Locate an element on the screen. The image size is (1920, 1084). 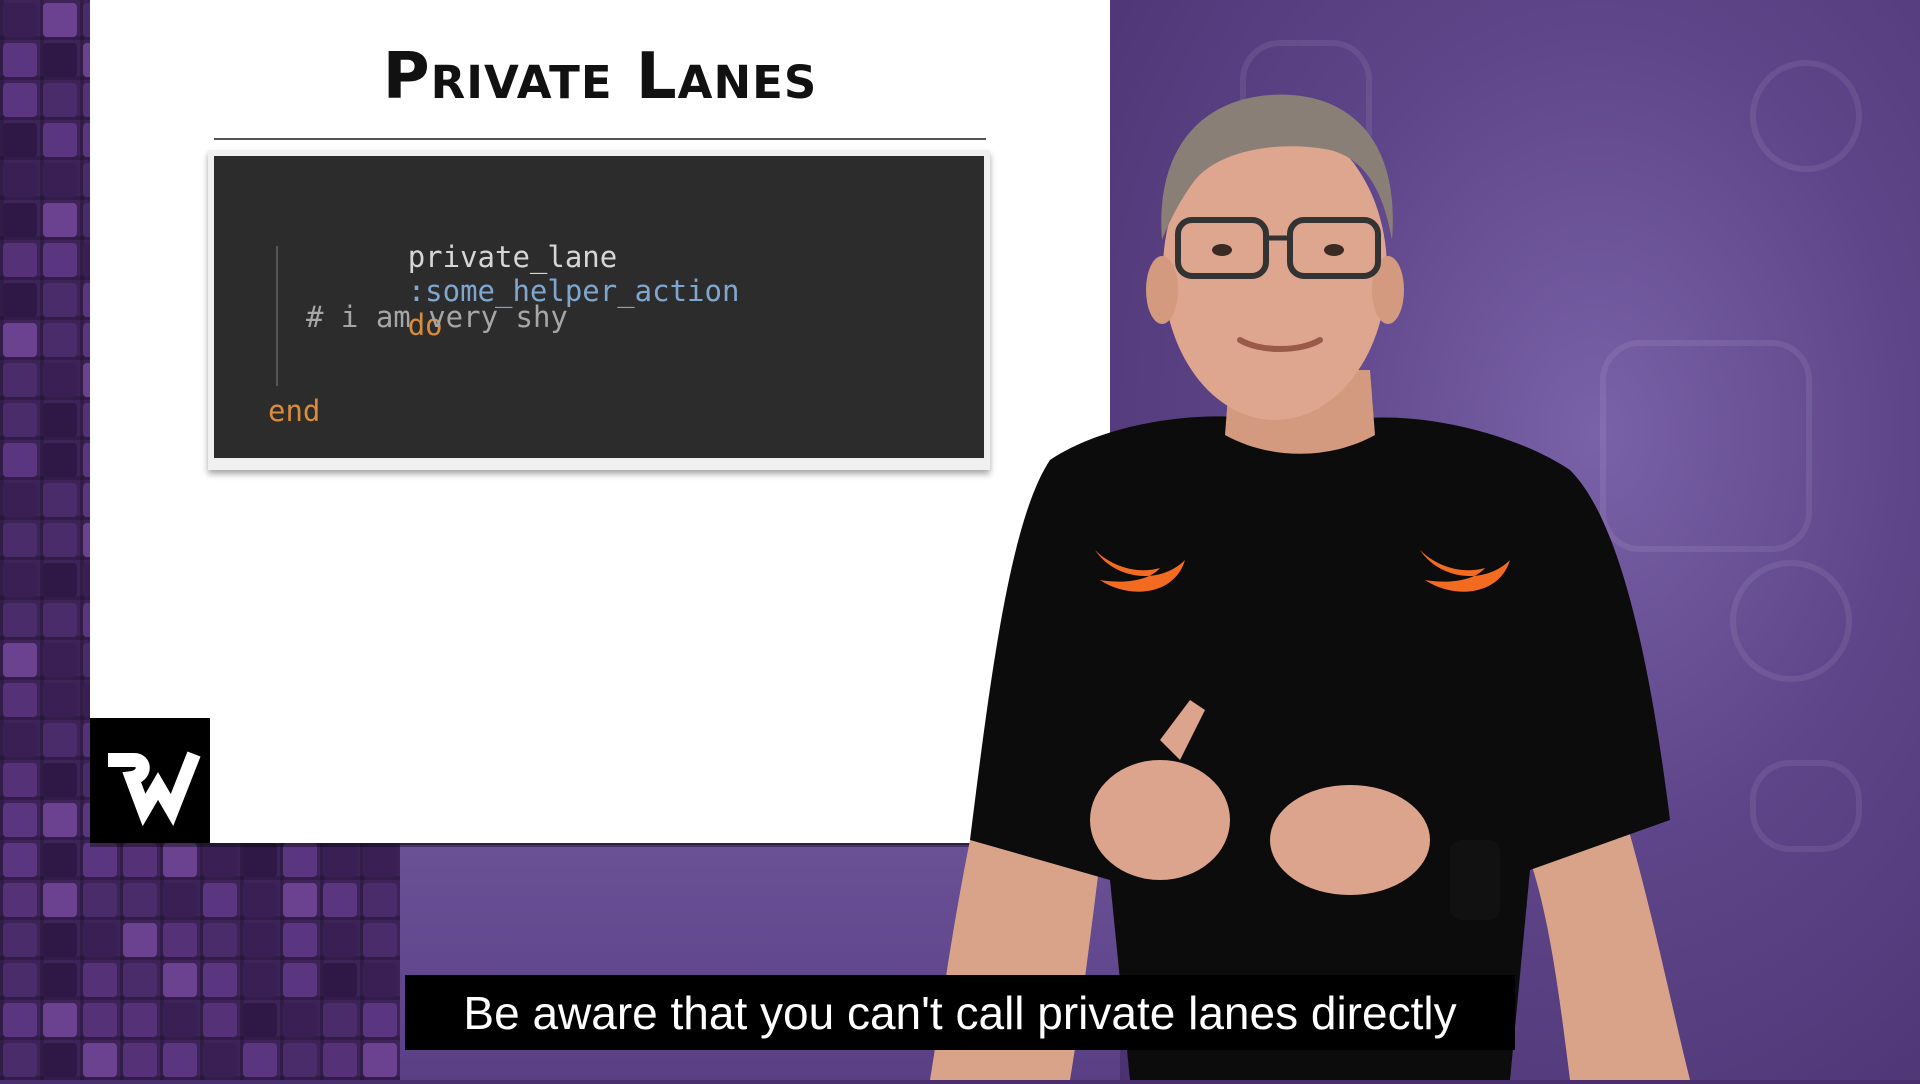
title-divider is located at coordinates (600, 139).